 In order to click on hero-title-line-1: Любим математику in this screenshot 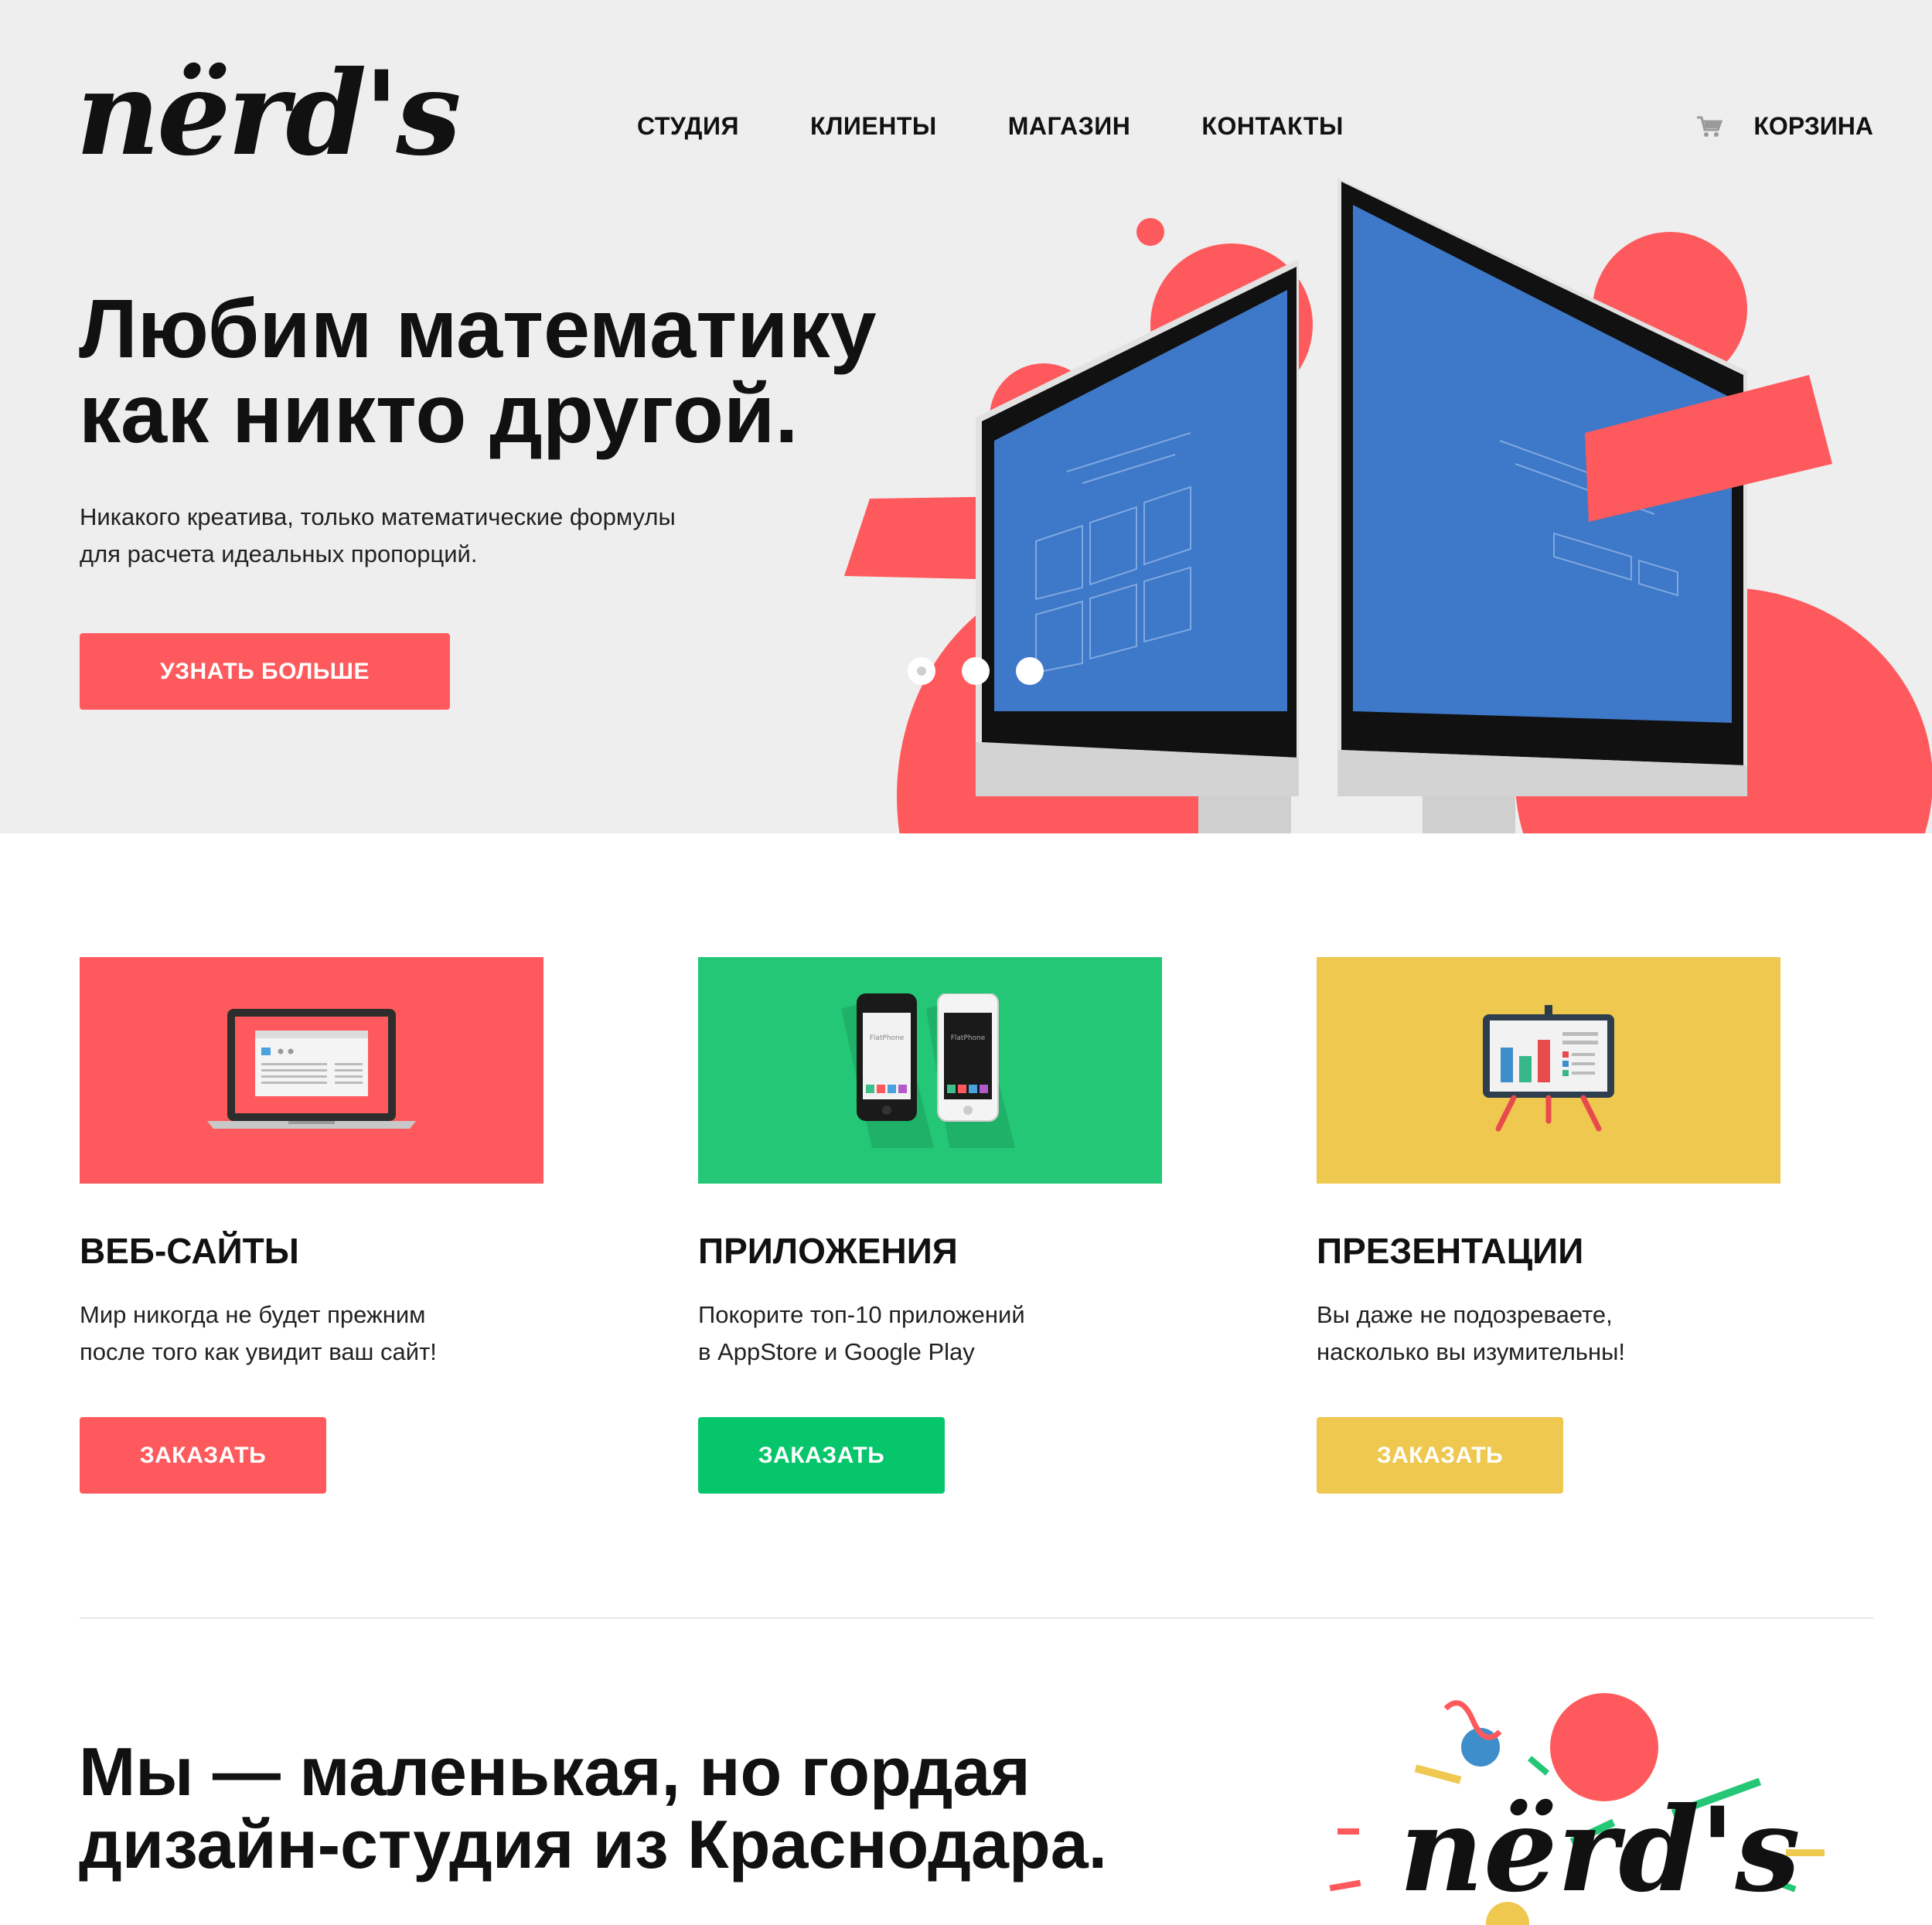, I will do `click(478, 328)`.